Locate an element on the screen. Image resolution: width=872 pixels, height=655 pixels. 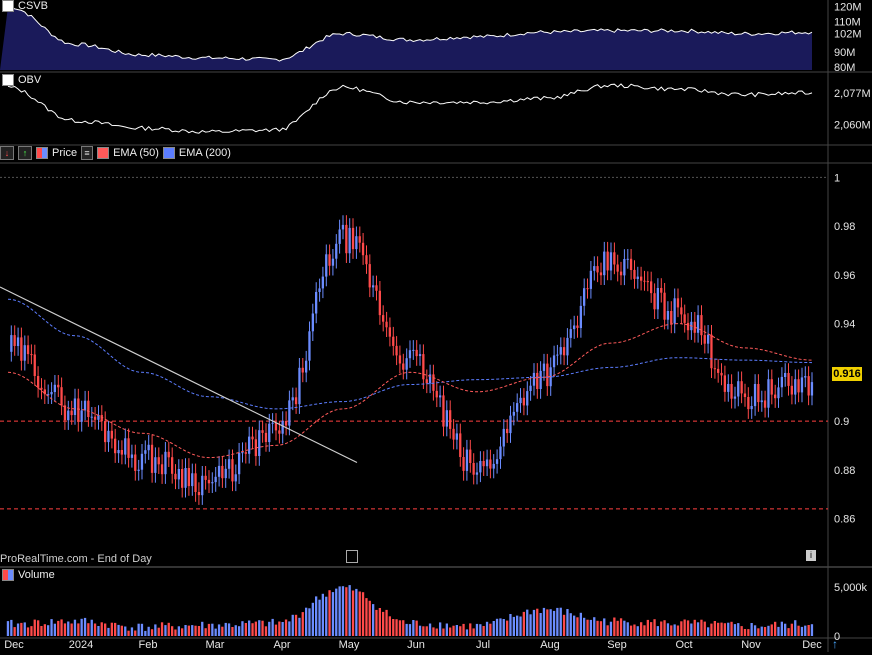
volume-legend: Volume is located at coordinates (28, 575).